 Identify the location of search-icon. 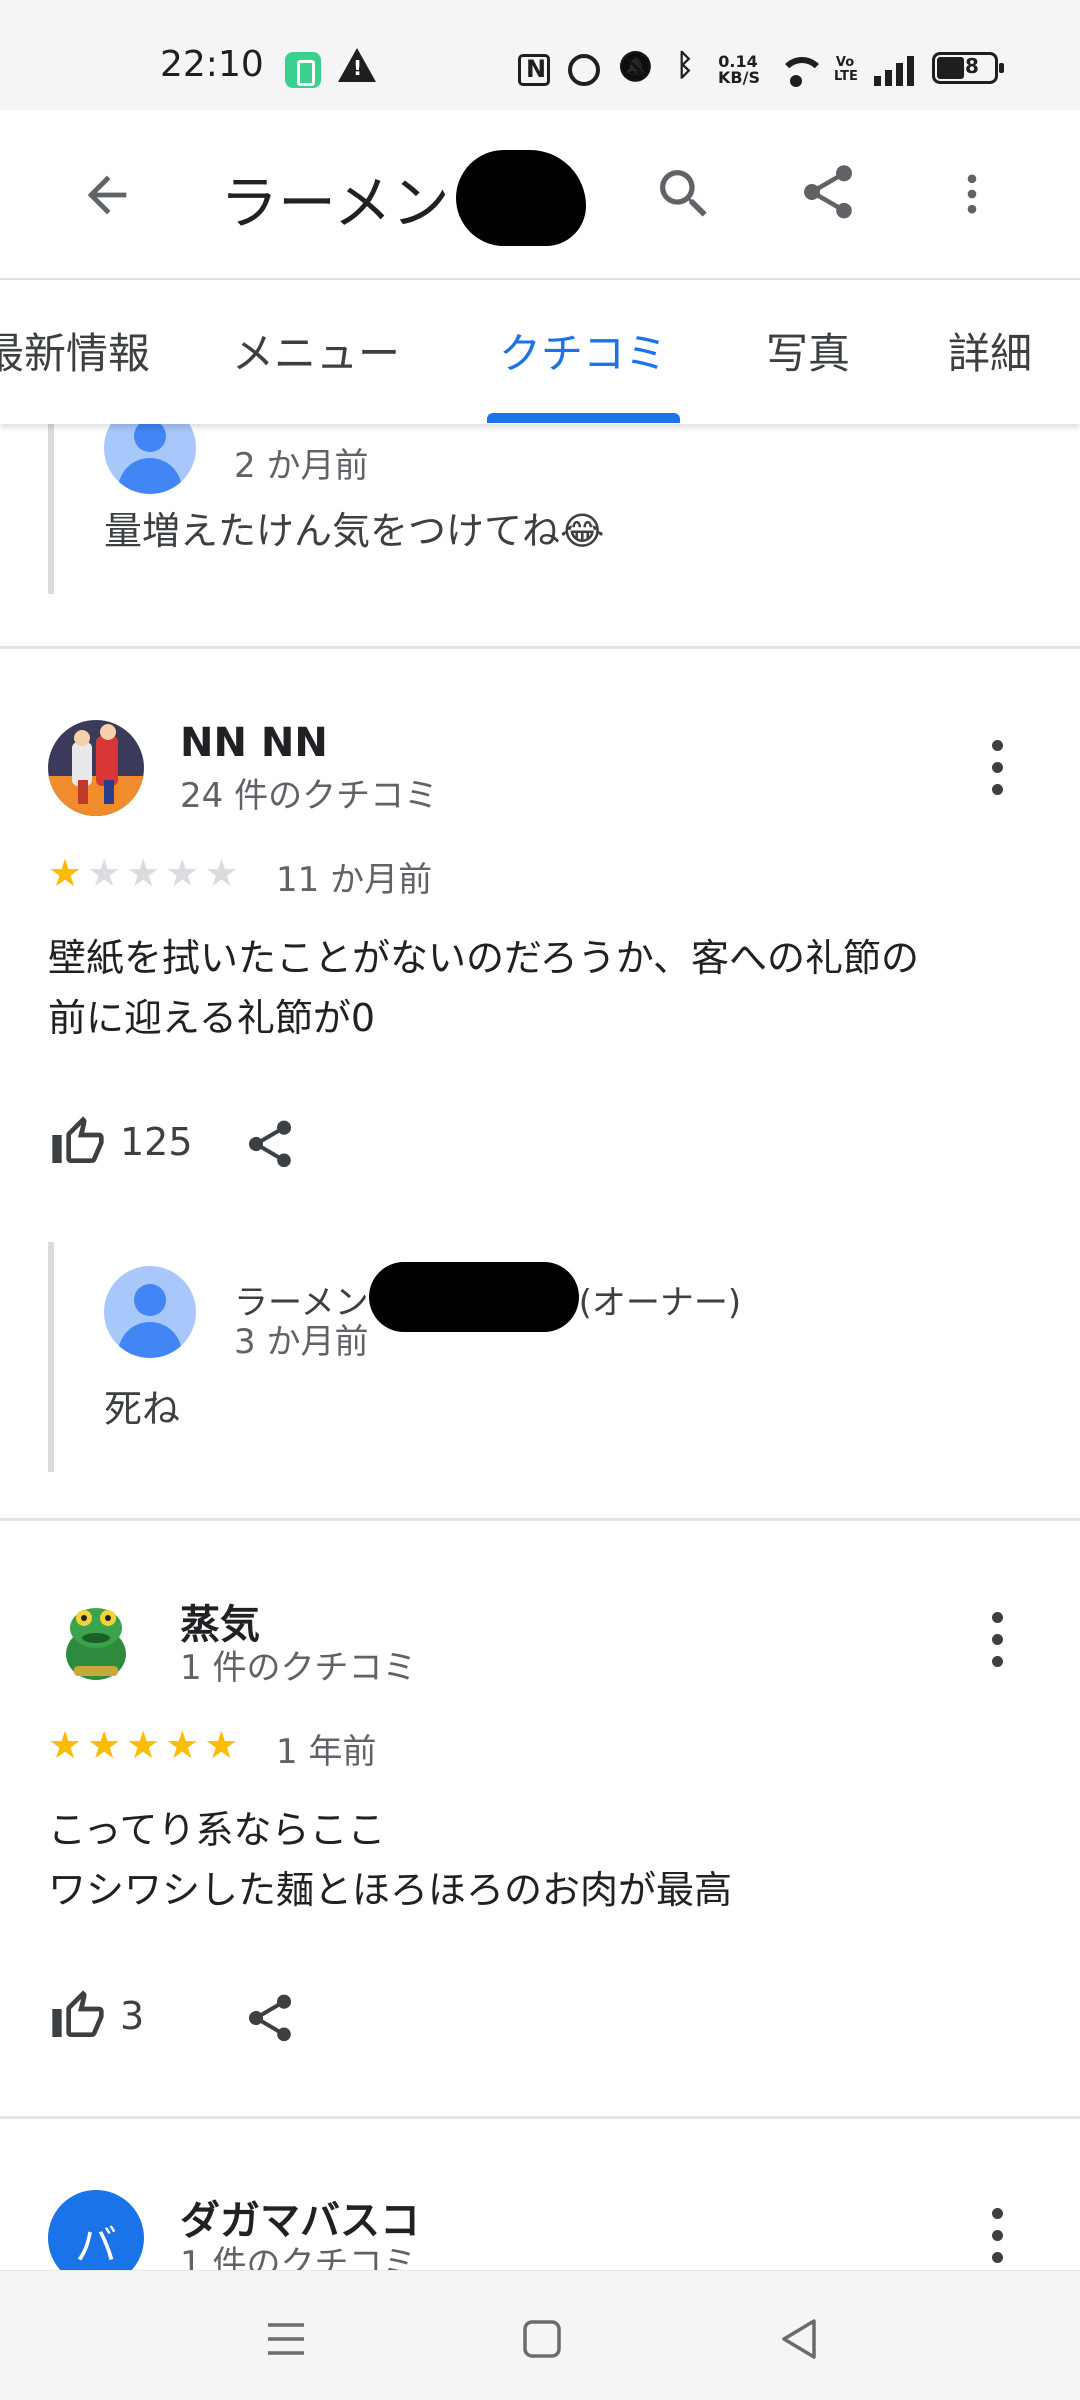
(684, 194).